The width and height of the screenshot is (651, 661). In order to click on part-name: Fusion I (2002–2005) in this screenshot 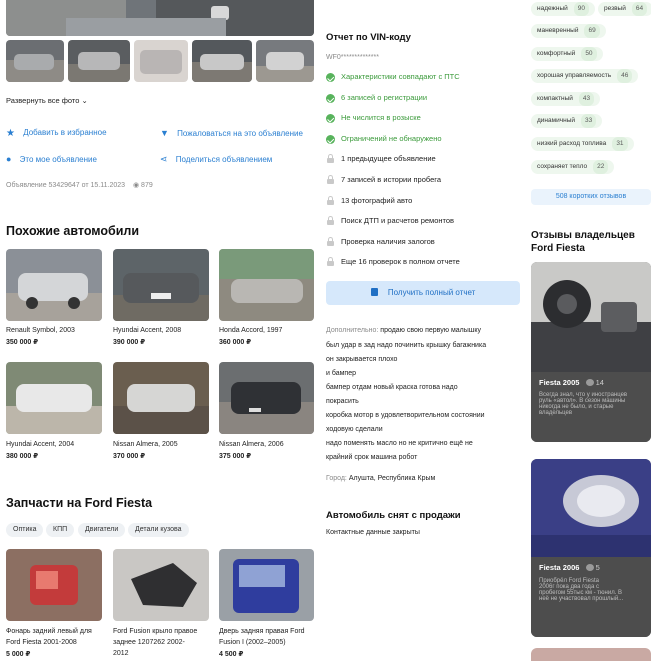, I will do `click(252, 642)`.